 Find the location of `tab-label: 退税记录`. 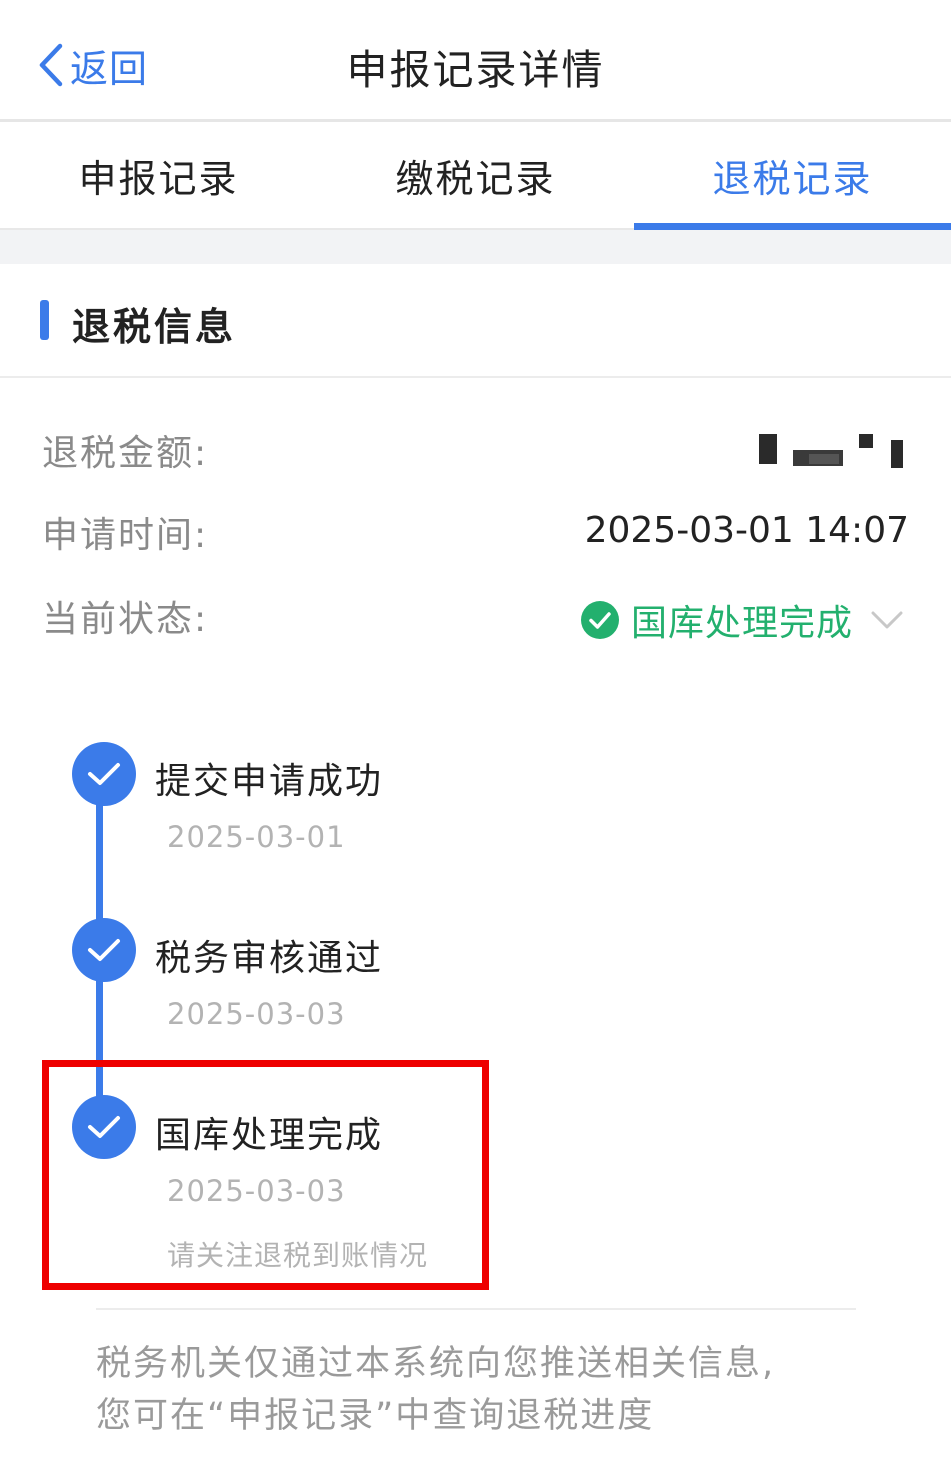

tab-label: 退税记录 is located at coordinates (792, 178).